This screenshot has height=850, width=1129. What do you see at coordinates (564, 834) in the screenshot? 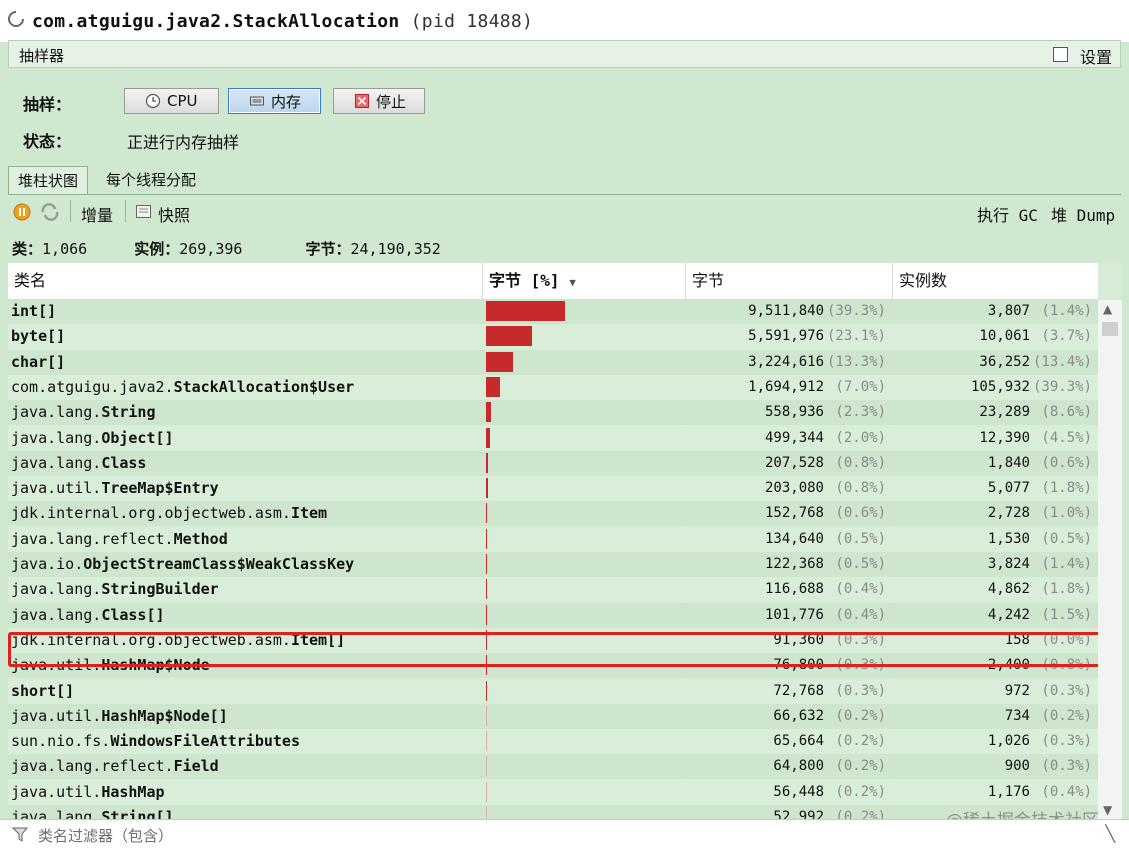
I see `class-name-filter: 类名过滤器（包含） ╲` at bounding box center [564, 834].